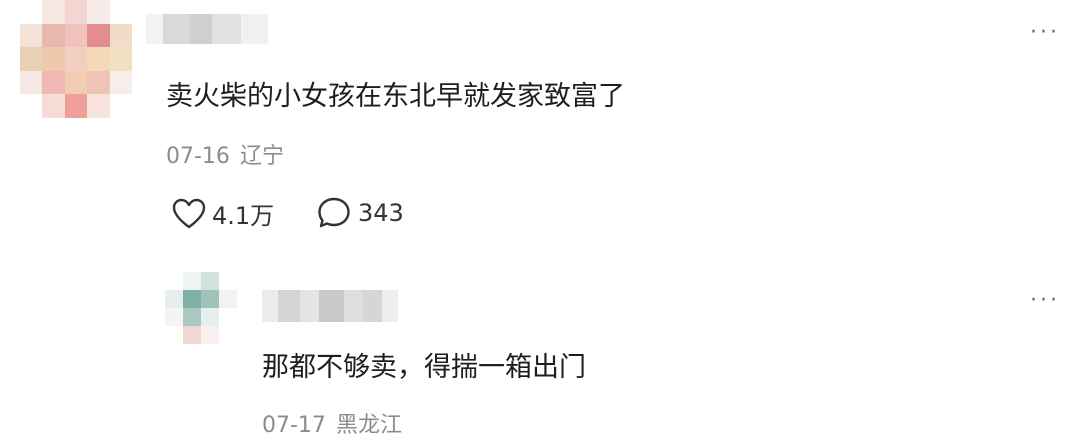  I want to click on reply-date: 07-17, so click(294, 425).